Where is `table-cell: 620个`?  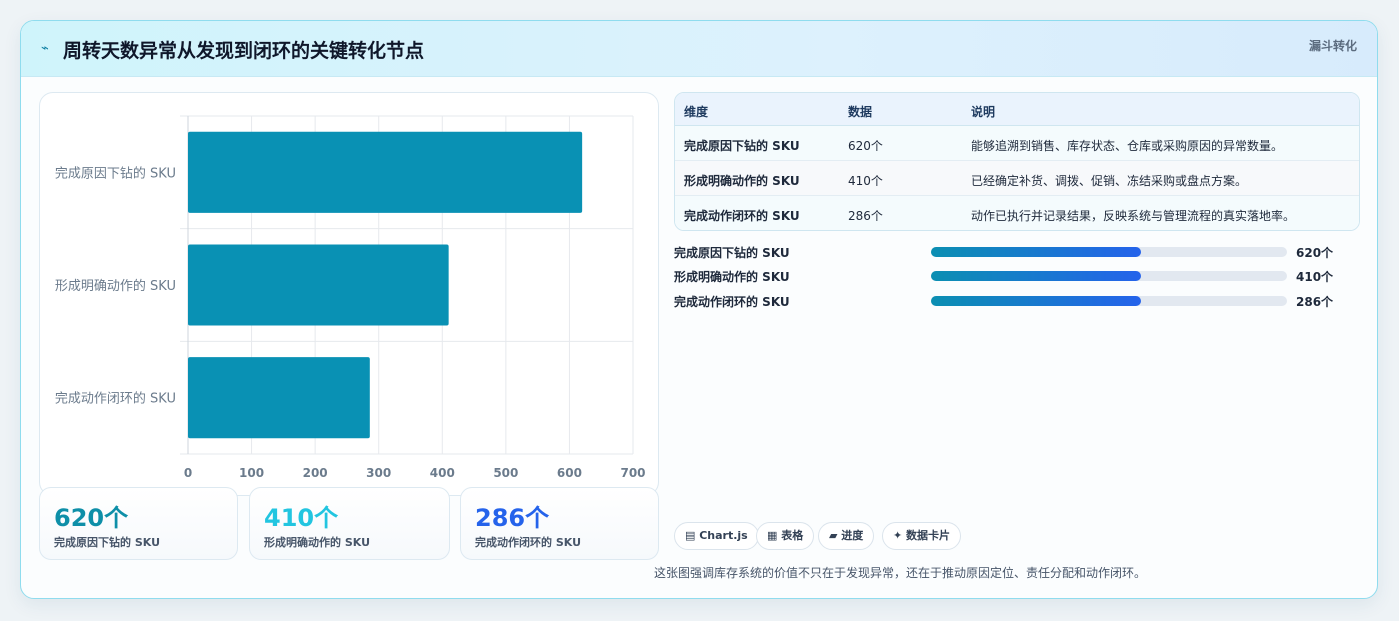
table-cell: 620个 is located at coordinates (865, 146).